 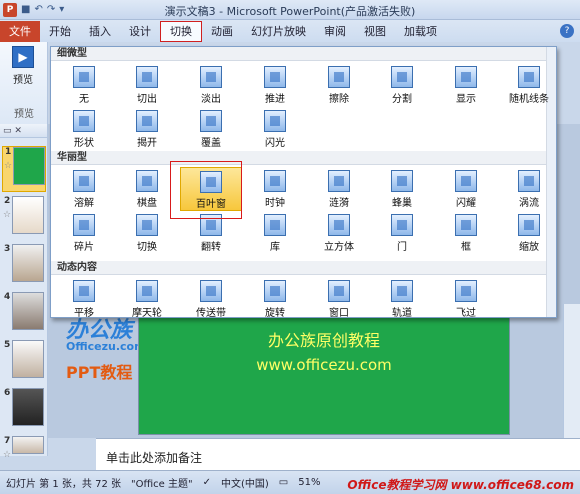 What do you see at coordinates (61, 9) in the screenshot?
I see `customize-qat-icon: ▾` at bounding box center [61, 9].